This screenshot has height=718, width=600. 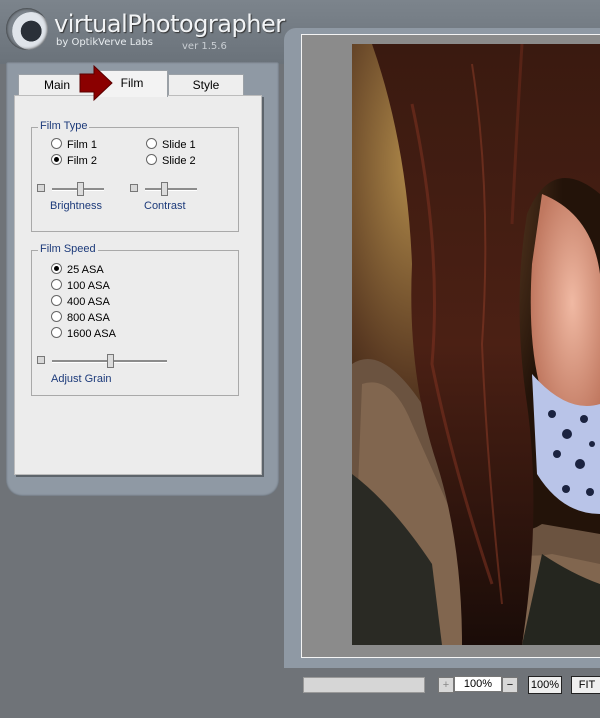 I want to click on speed-800-label: 800 ASA, so click(x=88, y=318).